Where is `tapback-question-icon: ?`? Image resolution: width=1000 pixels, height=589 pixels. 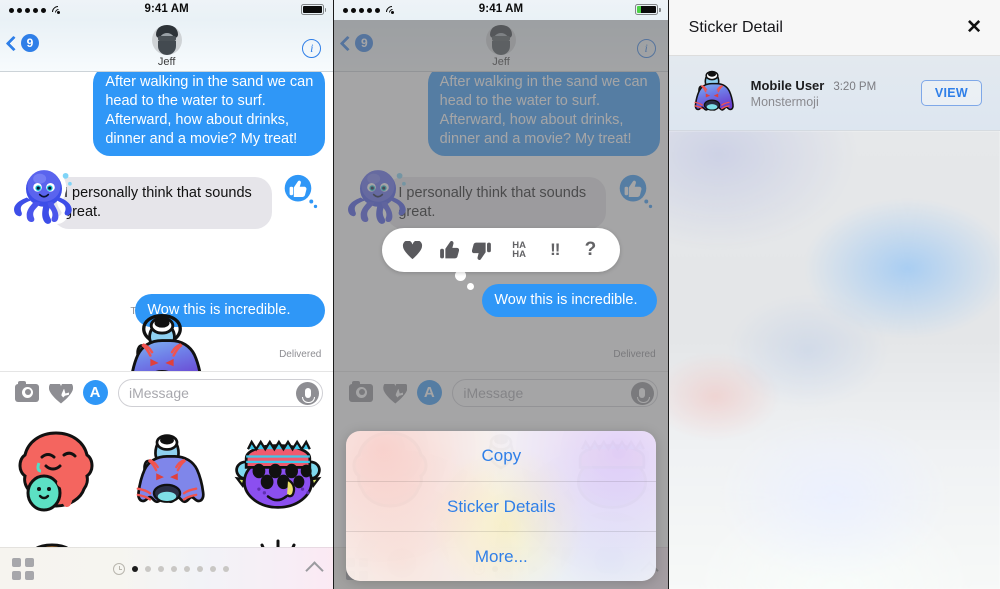
tapback-question-icon: ? is located at coordinates (590, 250).